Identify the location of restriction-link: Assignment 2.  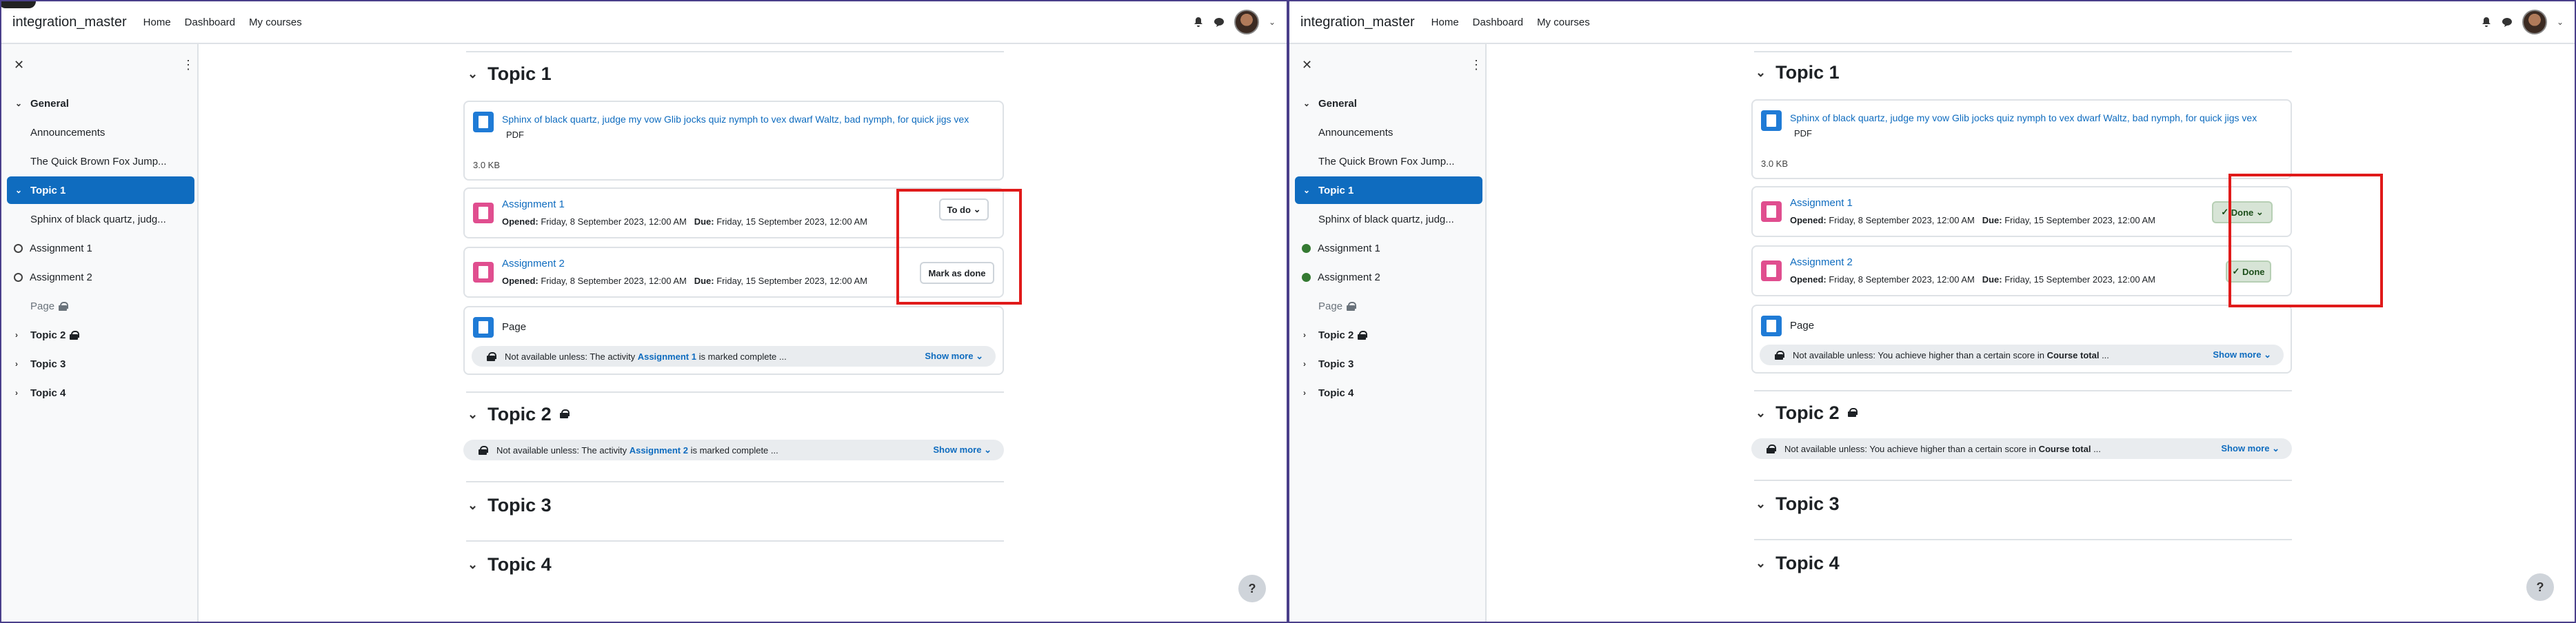
(659, 451).